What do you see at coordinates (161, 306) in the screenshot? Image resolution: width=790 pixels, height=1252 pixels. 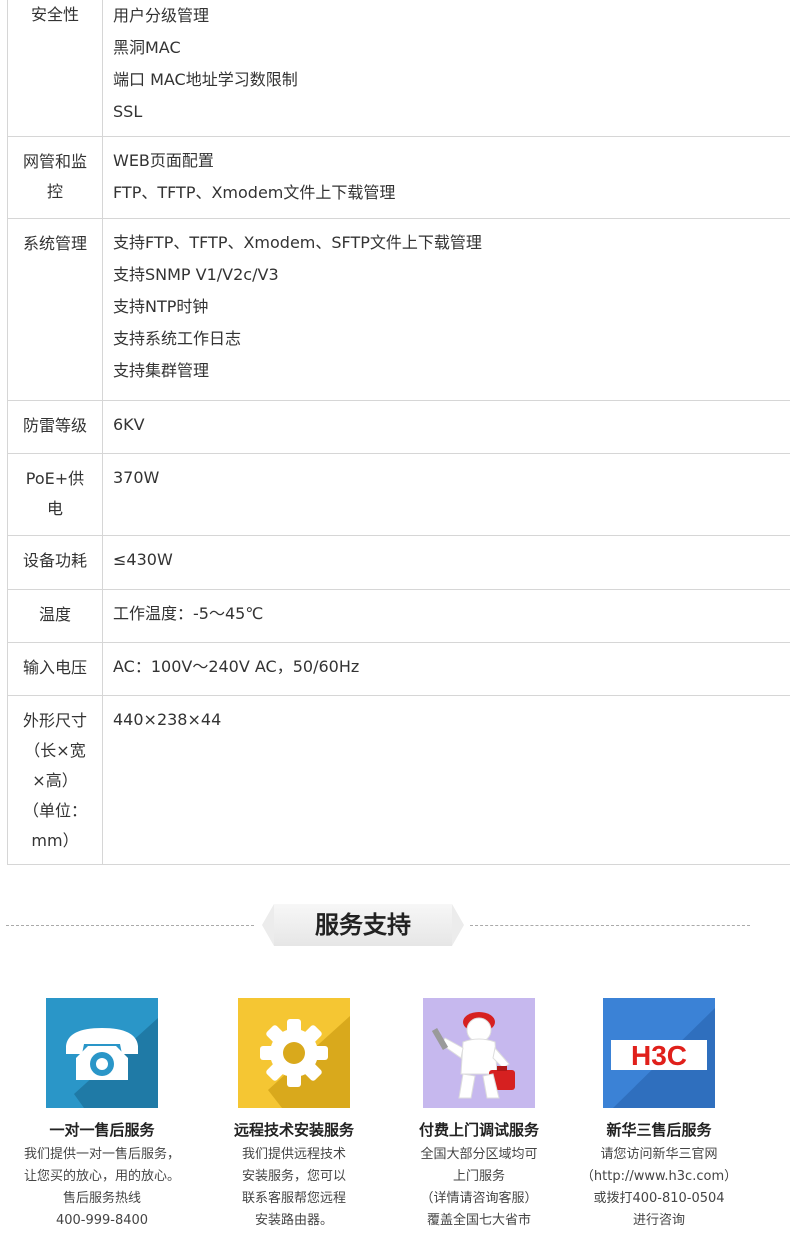 I see `spec-value-text: 支持NTP时钟` at bounding box center [161, 306].